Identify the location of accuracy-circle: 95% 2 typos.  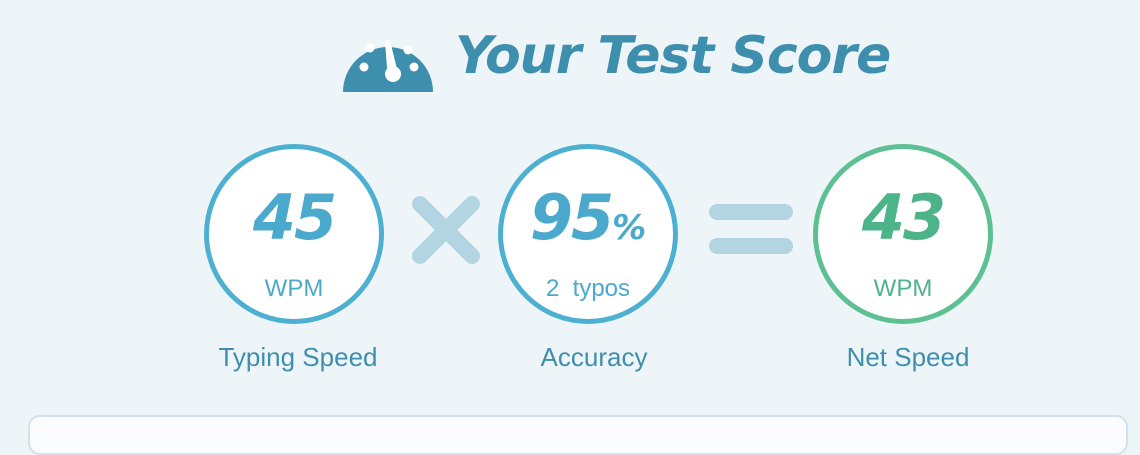
(588, 234).